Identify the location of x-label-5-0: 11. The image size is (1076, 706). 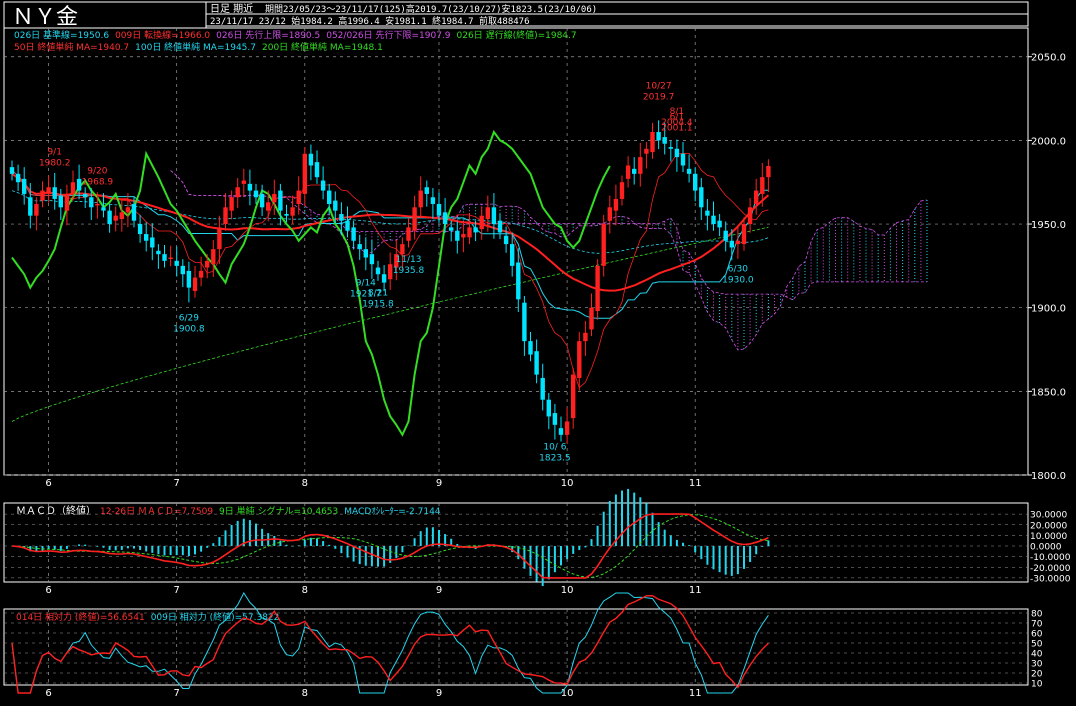
(695, 483).